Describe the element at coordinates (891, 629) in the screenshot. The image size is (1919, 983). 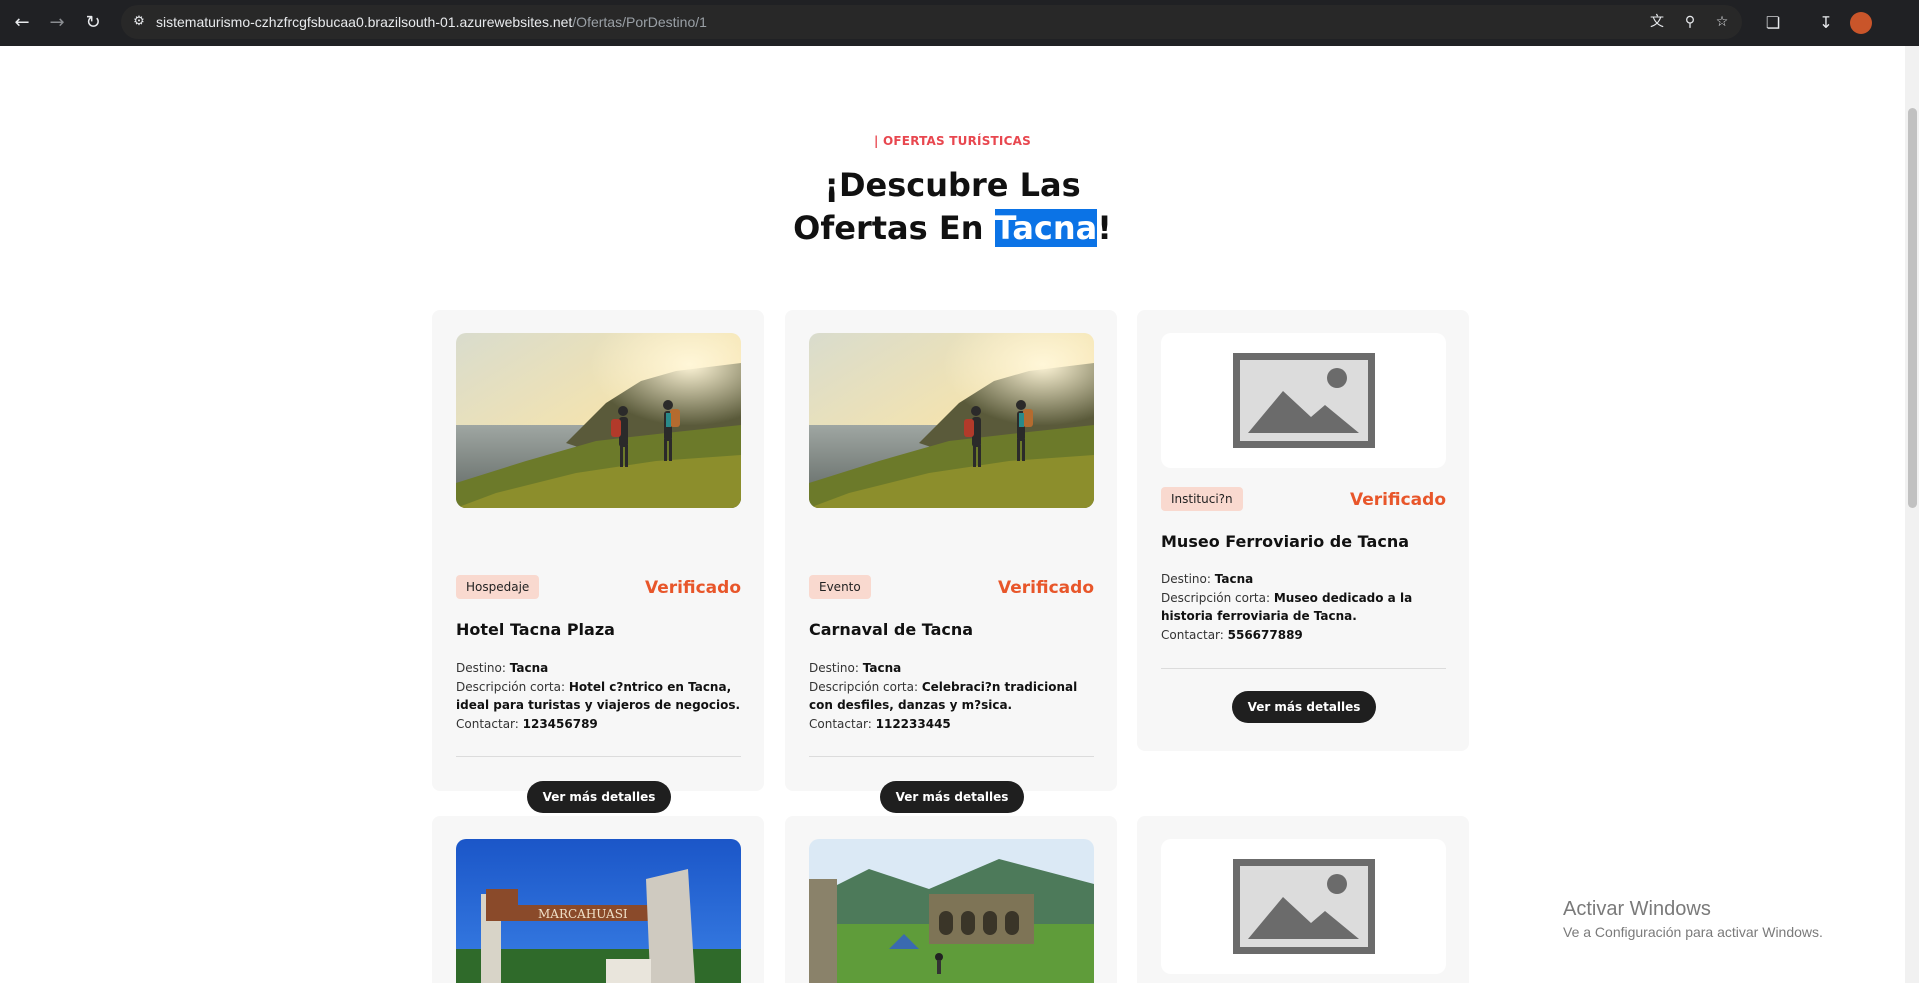
I see `offer-name: Carnaval de Tacna` at that location.